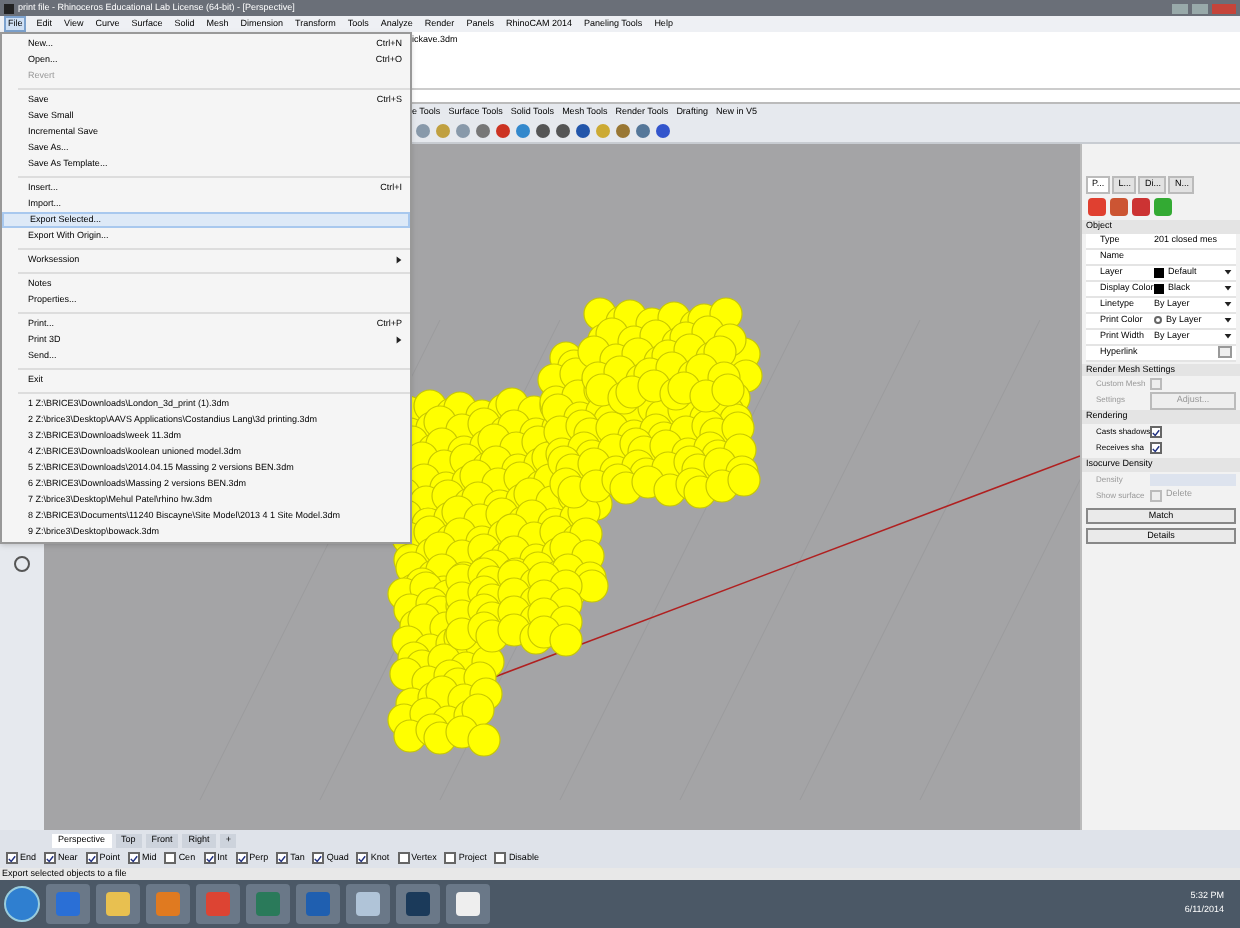 Image resolution: width=1240 pixels, height=928 pixels. What do you see at coordinates (22, 904) in the screenshot?
I see `start-orb-icon` at bounding box center [22, 904].